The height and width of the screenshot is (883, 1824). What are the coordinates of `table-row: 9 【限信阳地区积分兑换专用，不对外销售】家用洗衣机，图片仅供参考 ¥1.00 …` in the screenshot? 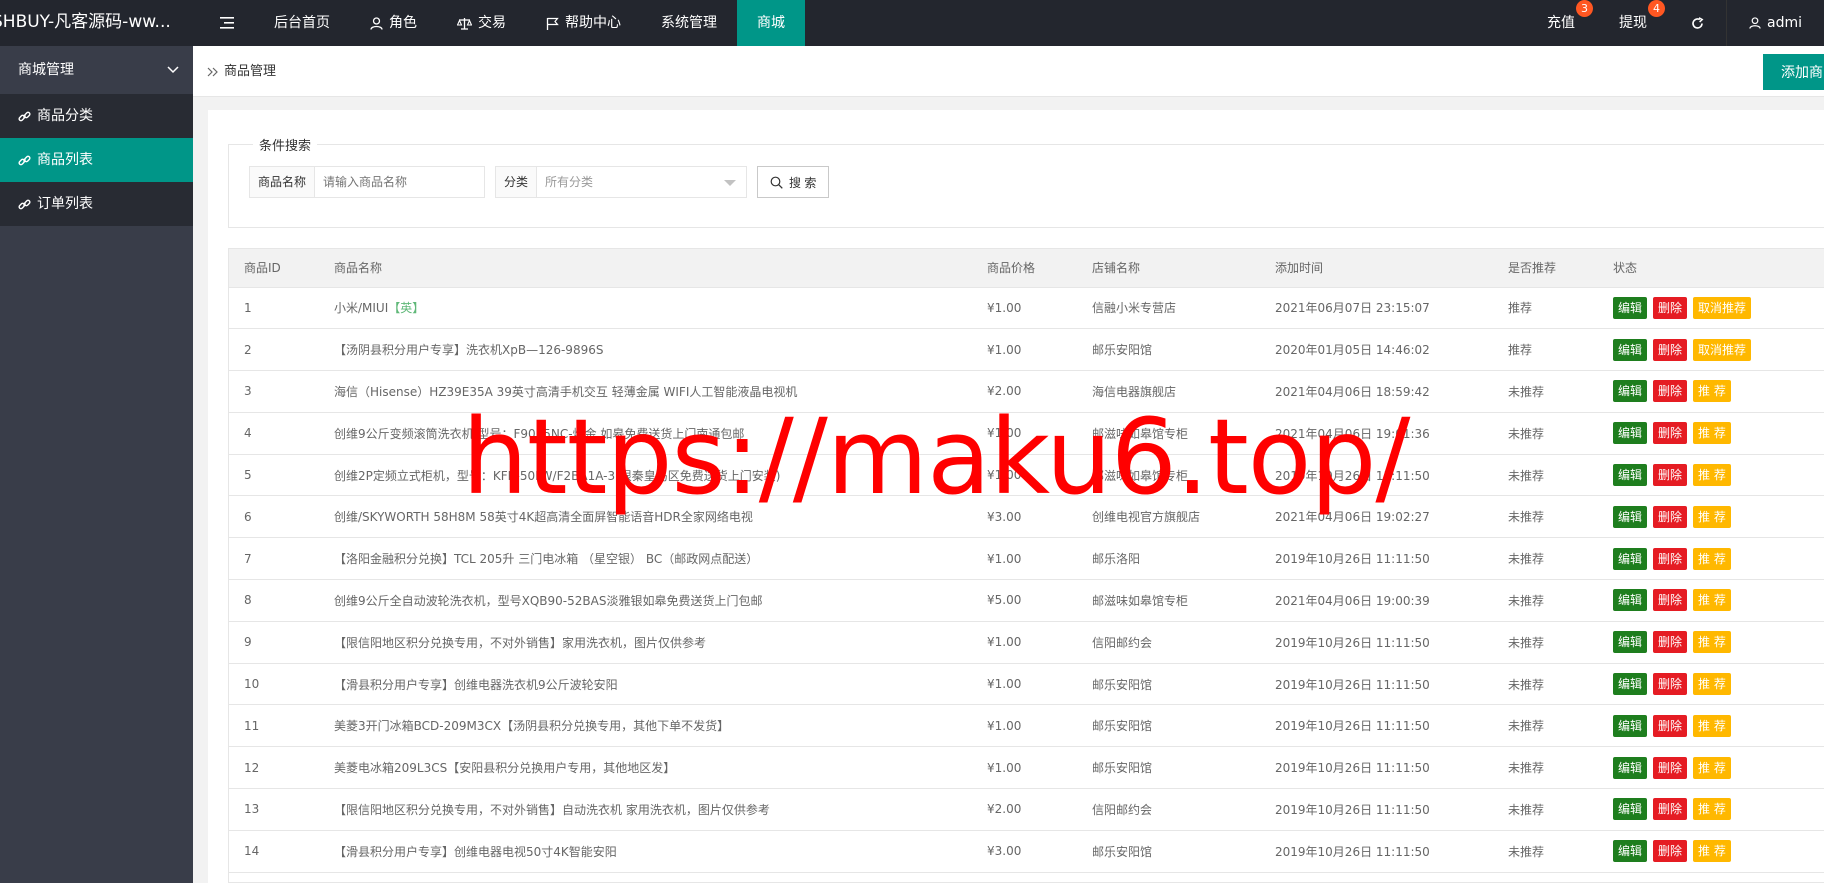 It's located at (1026, 642).